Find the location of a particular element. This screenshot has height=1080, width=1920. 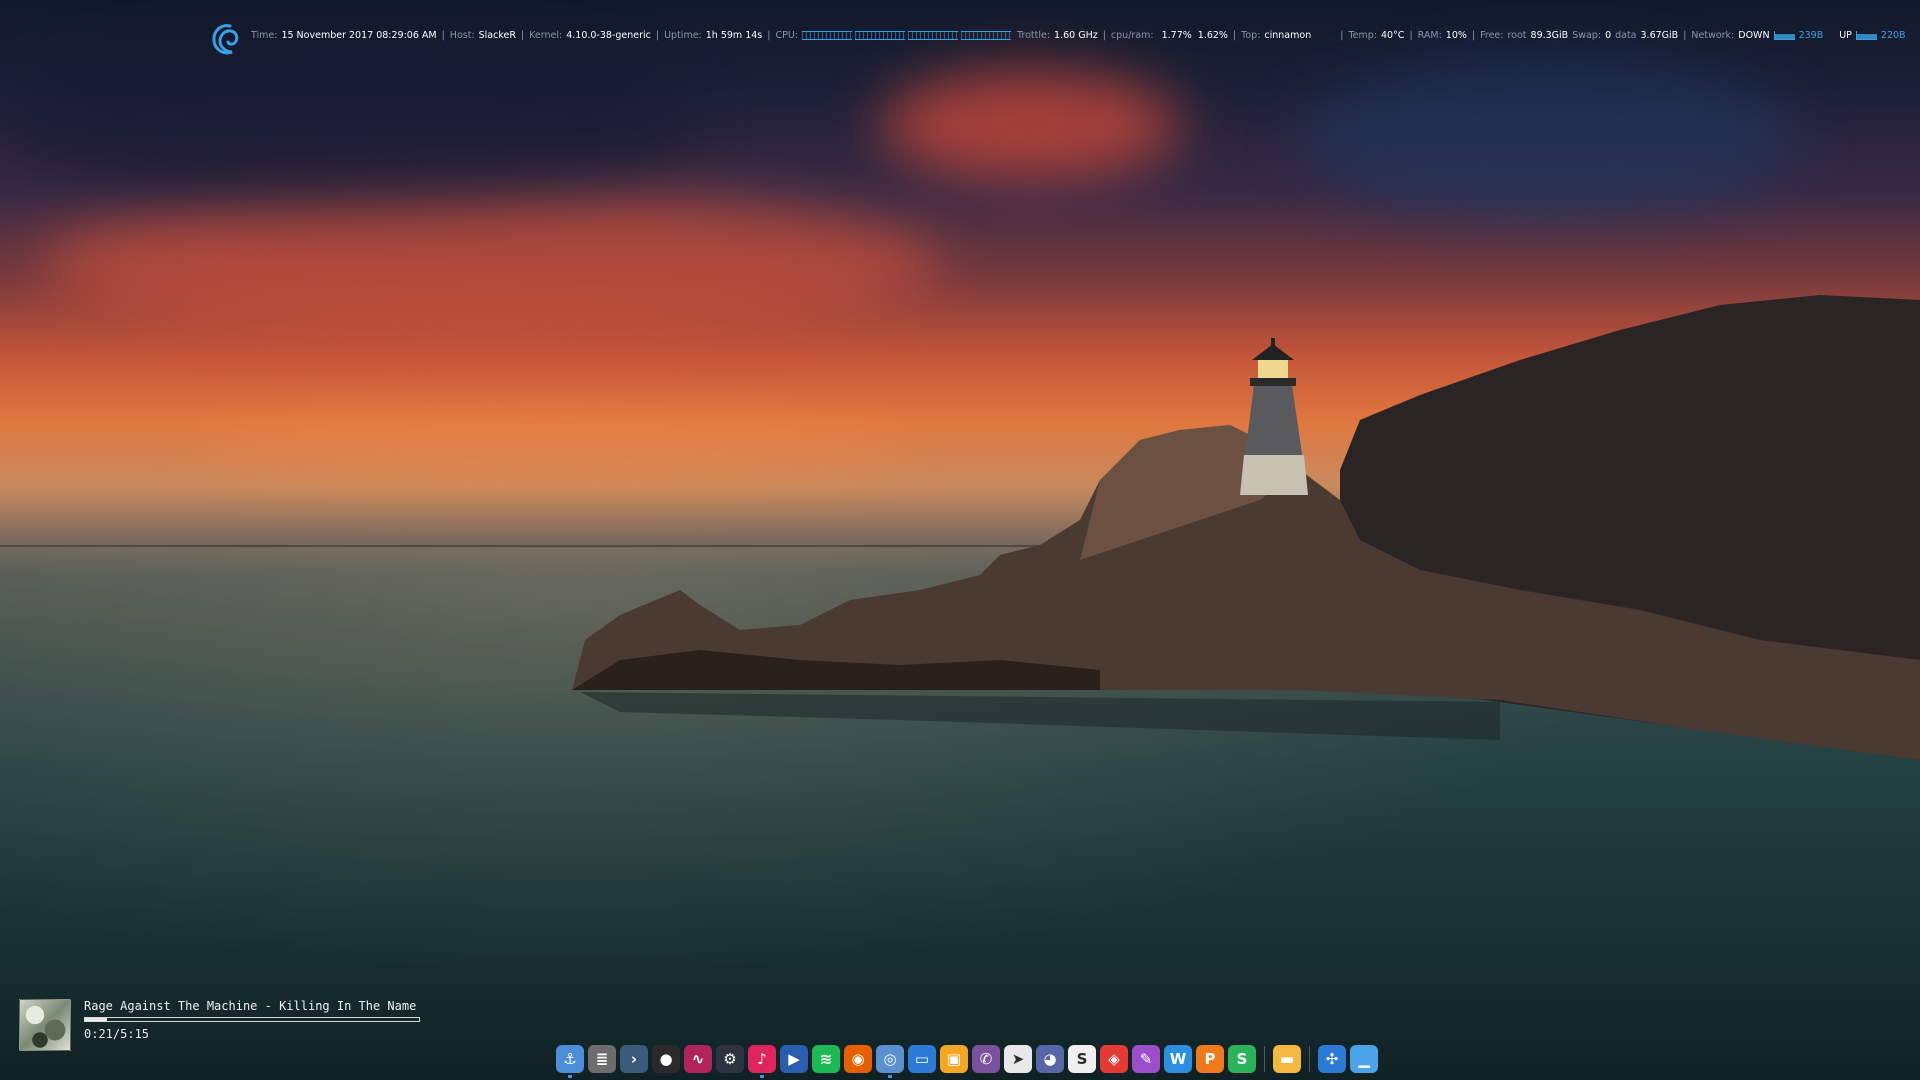

firefox-icon: ◉ is located at coordinates (858, 1059).